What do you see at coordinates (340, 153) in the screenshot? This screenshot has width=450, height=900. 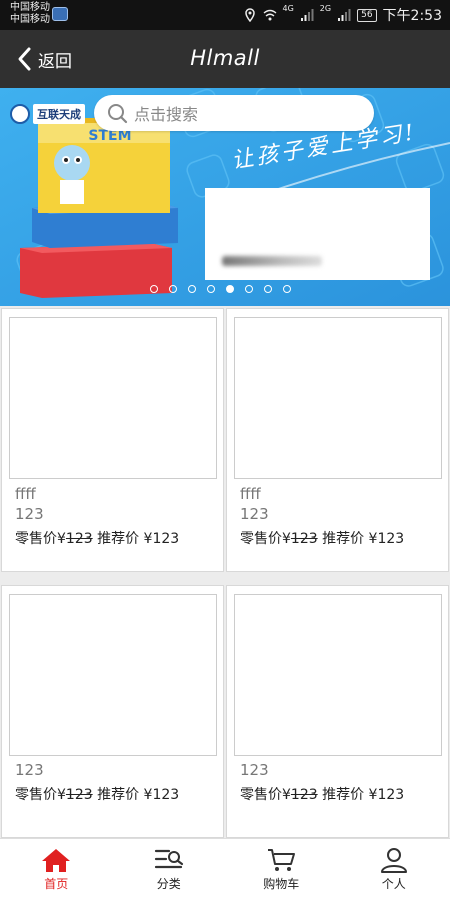 I see `banner-slogan-container: 让孩子爱上学习!` at bounding box center [340, 153].